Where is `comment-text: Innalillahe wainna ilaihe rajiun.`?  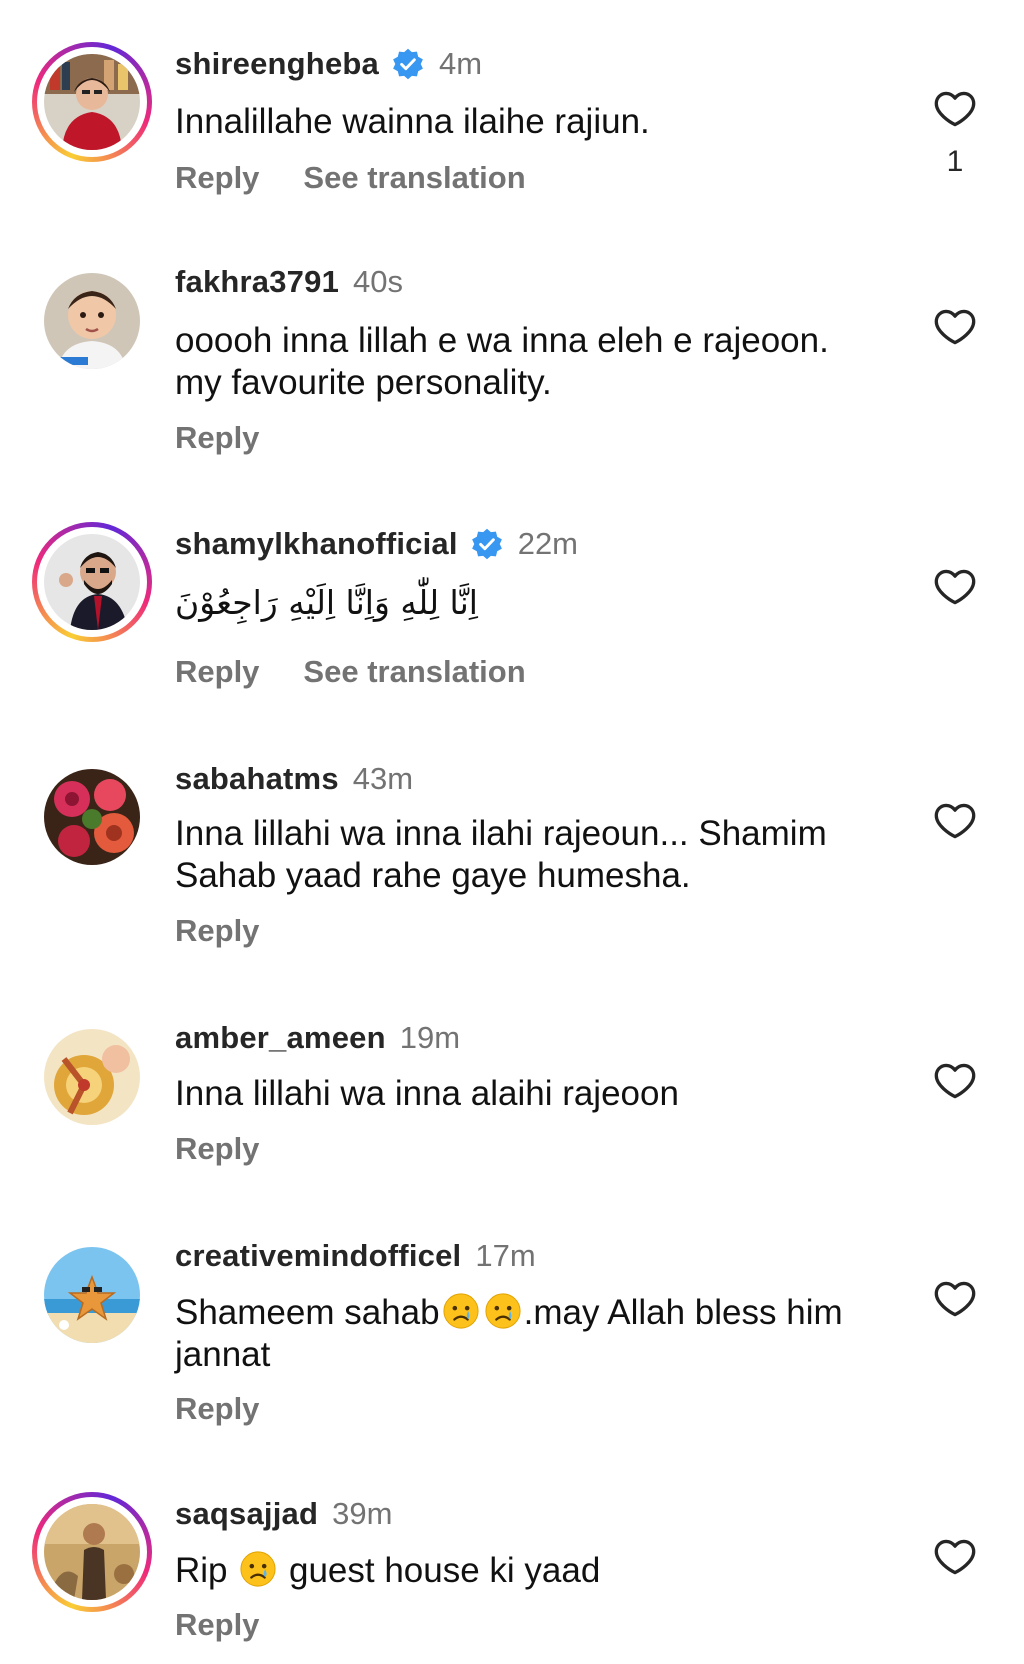 comment-text: Innalillahe wainna ilaihe rajiun. is located at coordinates (412, 121).